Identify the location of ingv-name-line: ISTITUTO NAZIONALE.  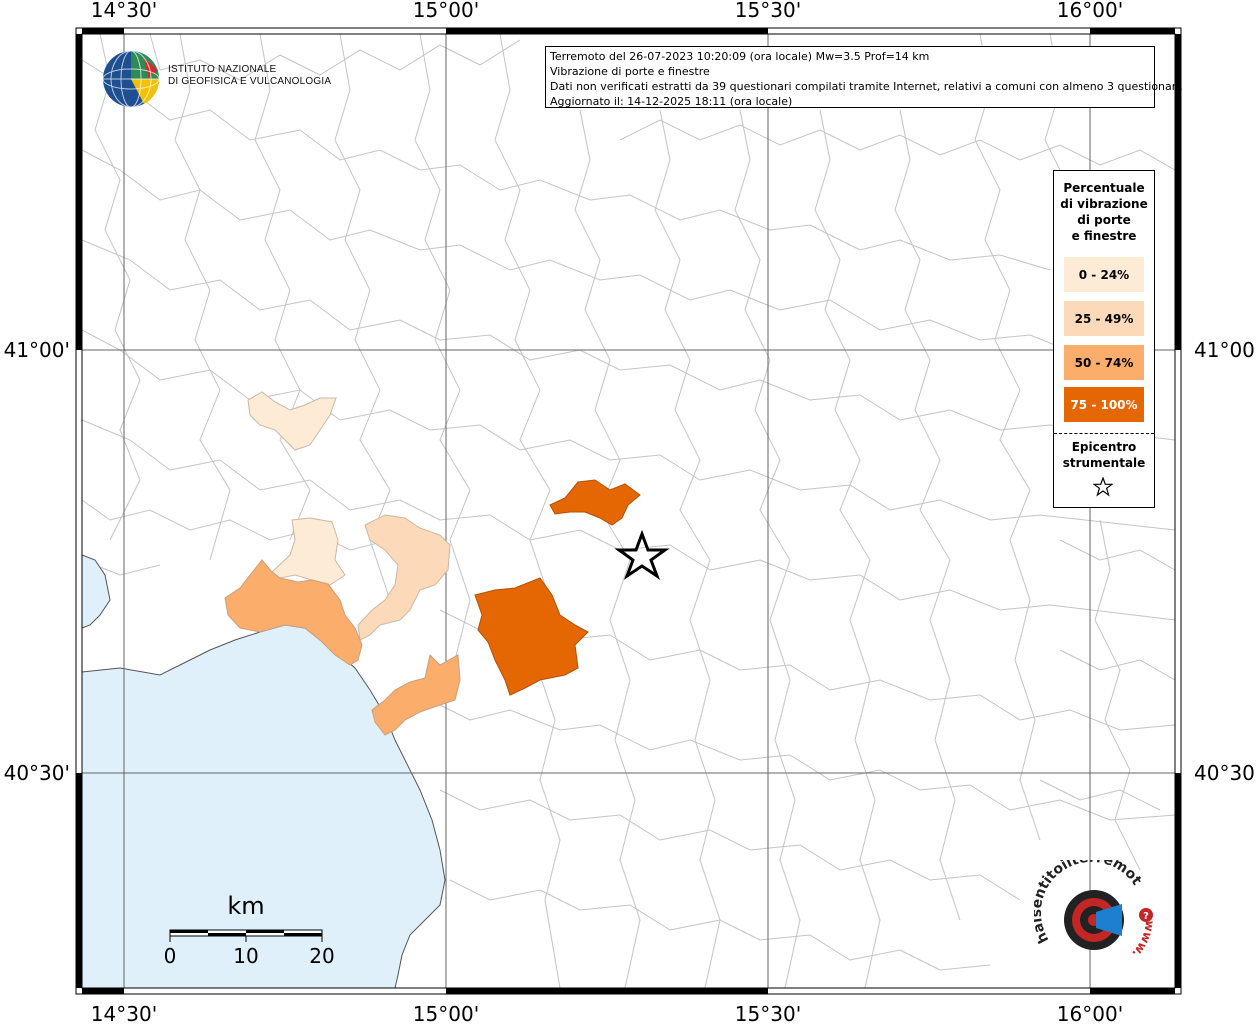
(222, 69).